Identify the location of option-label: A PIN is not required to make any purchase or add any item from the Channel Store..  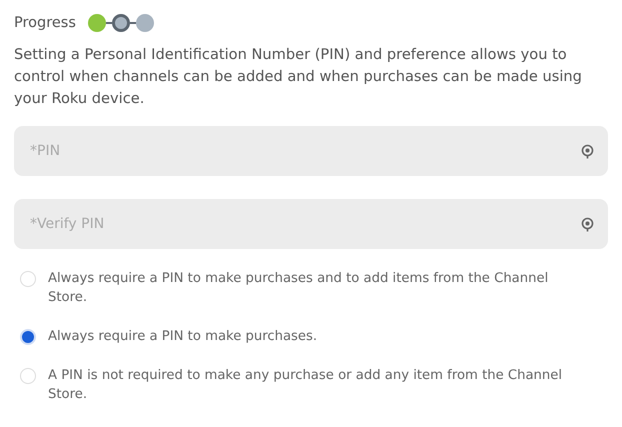
(313, 385).